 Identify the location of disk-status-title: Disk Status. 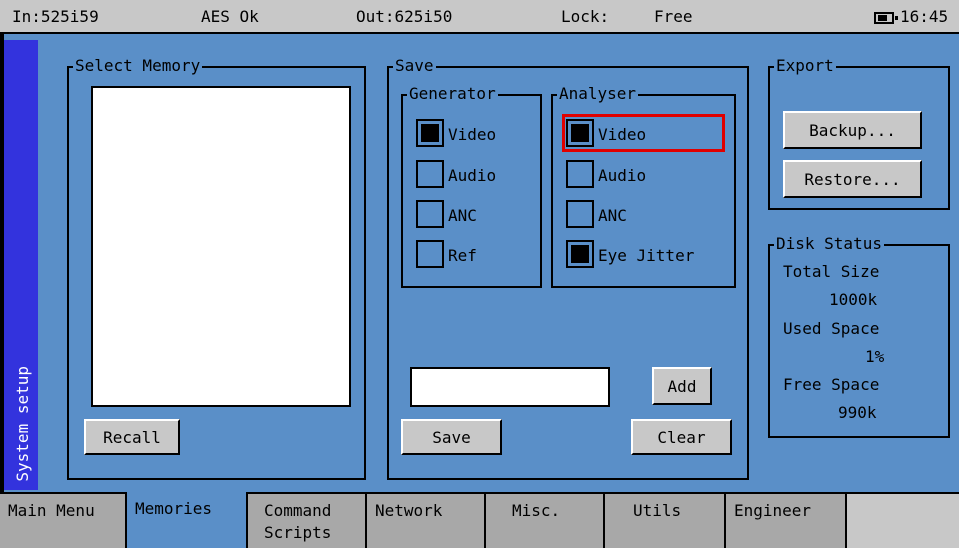
(829, 243).